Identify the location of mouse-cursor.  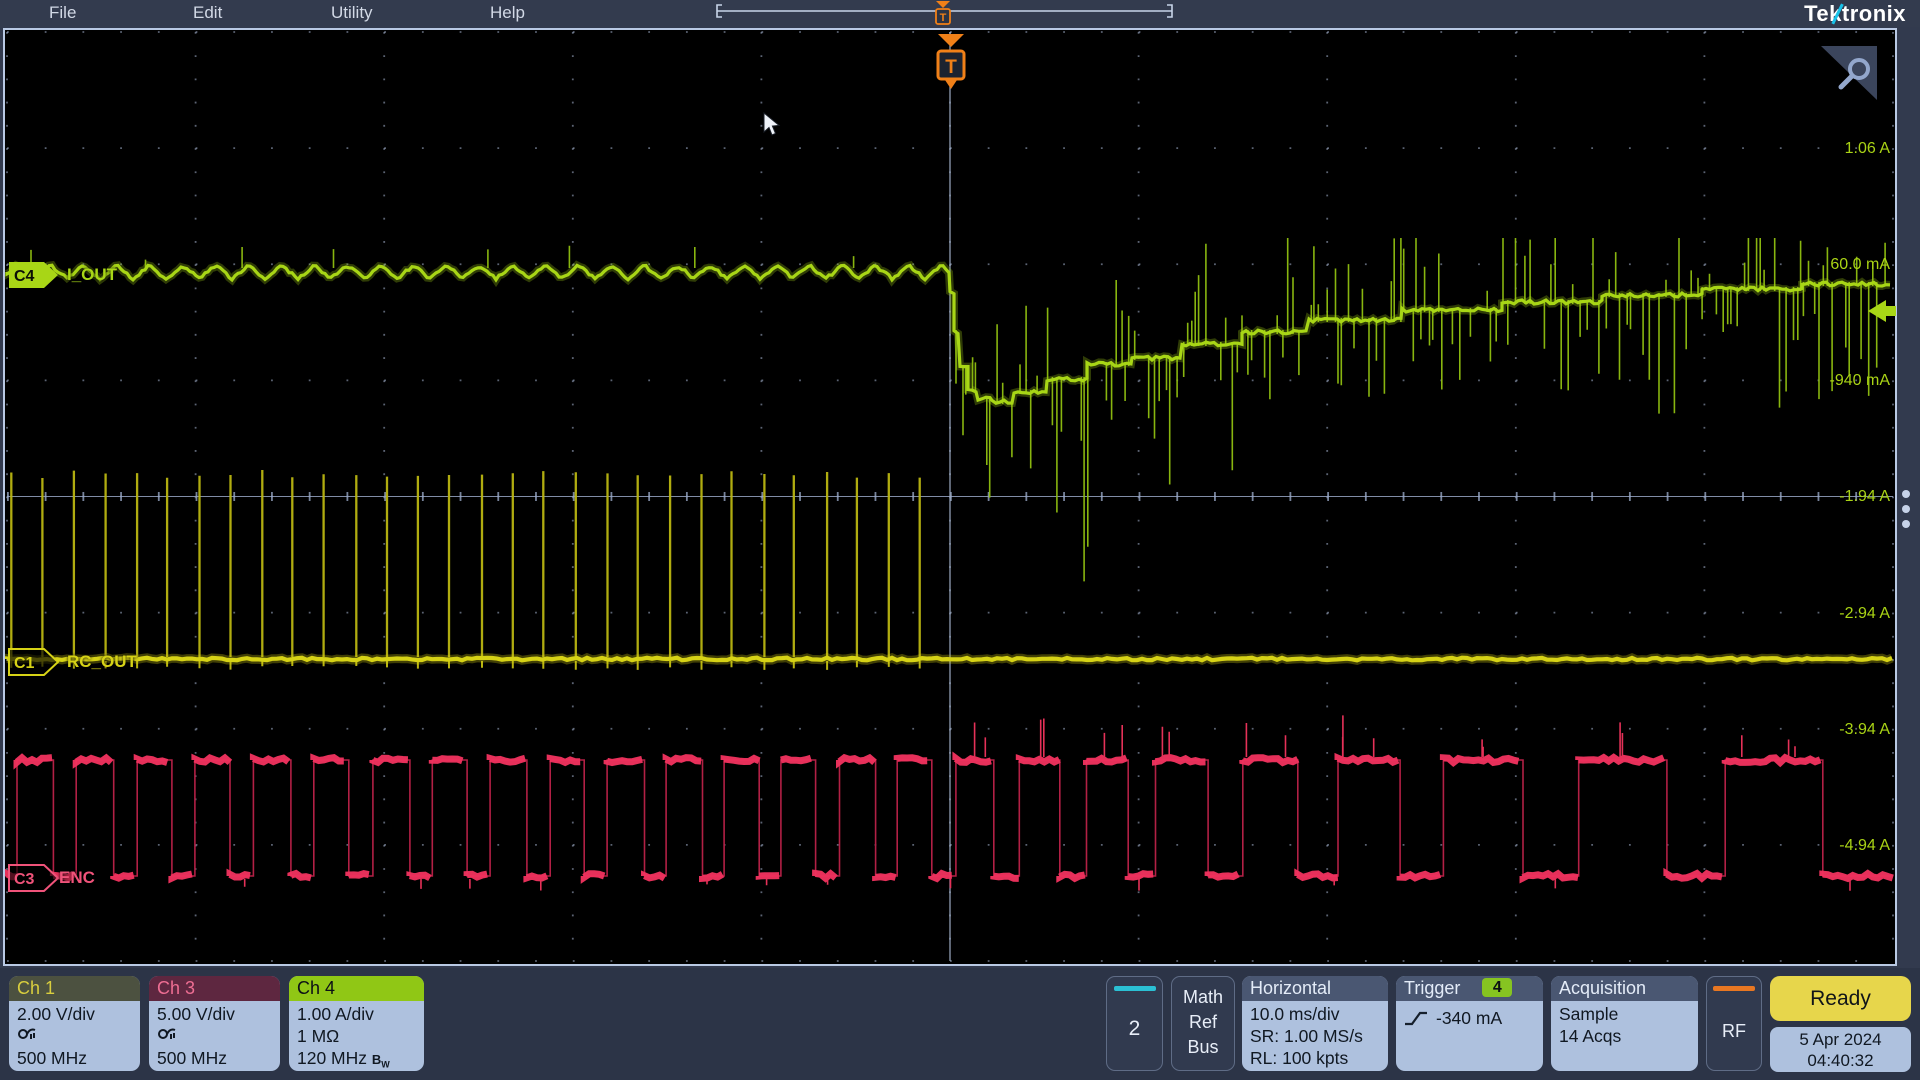
(772, 124).